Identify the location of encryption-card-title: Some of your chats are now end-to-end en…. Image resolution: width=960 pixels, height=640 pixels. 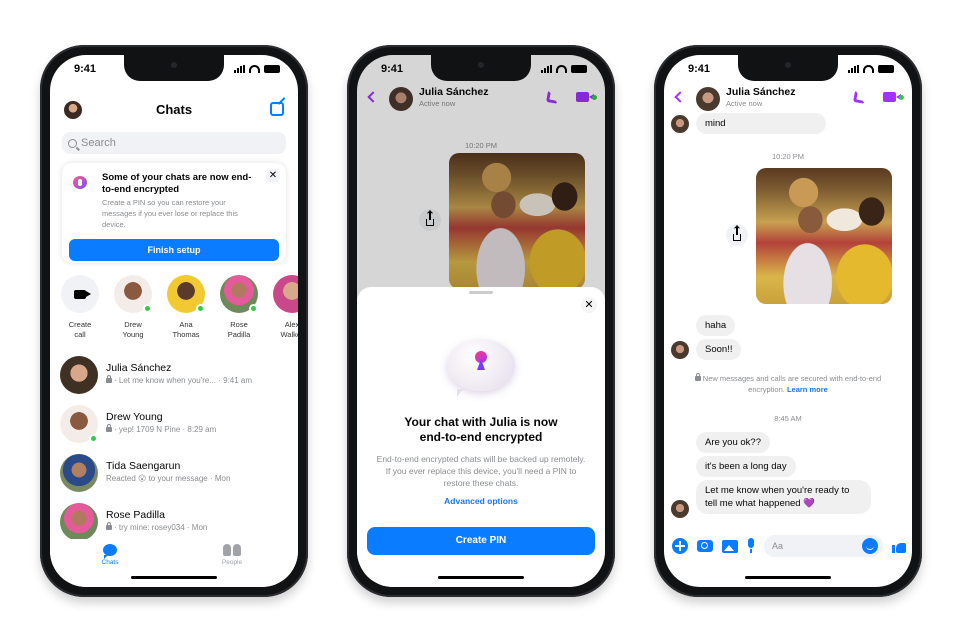
(177, 183).